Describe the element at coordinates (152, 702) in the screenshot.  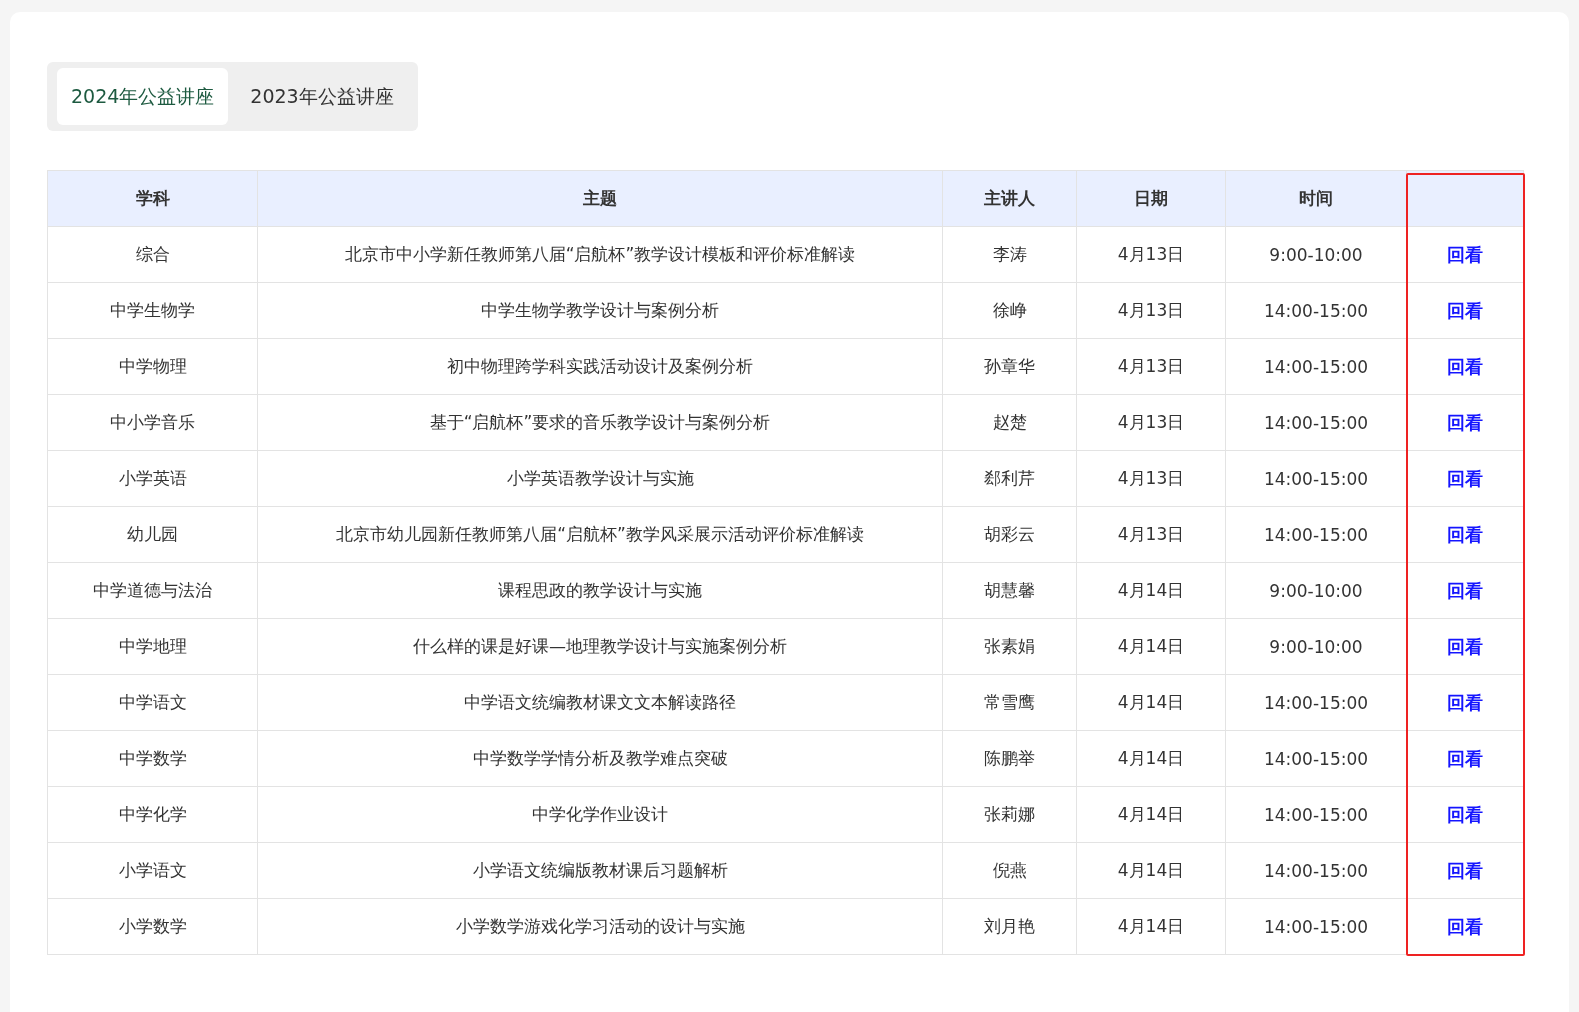
I see `table-cell: 中学语文` at that location.